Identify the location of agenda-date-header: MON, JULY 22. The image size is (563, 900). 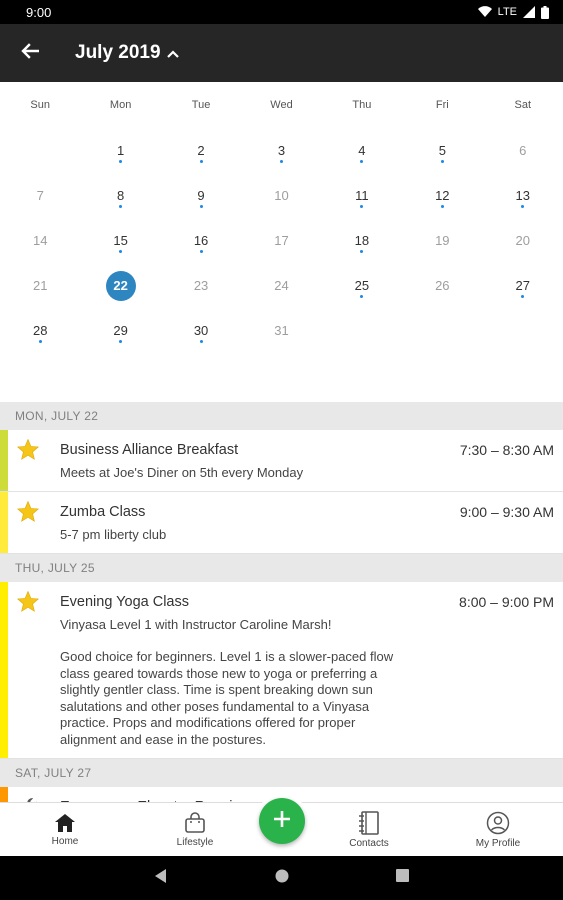
(281, 416).